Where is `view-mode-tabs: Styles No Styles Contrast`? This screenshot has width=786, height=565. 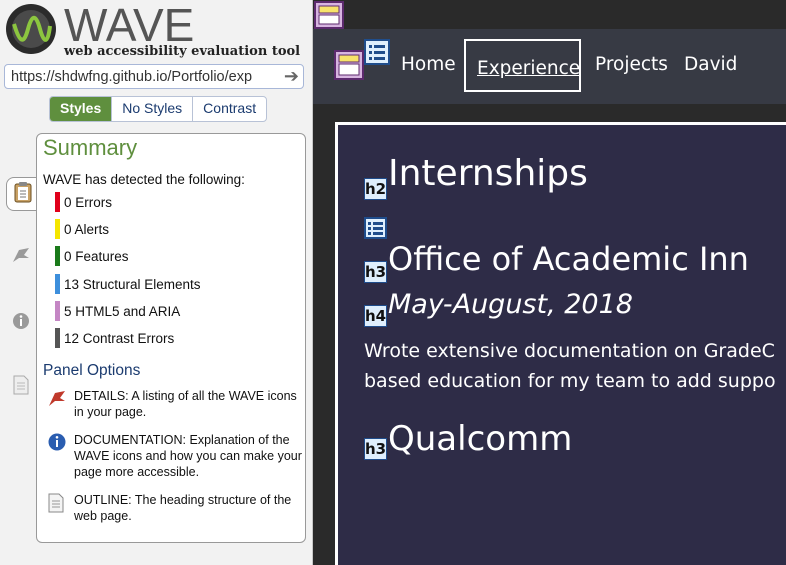
view-mode-tabs: Styles No Styles Contrast is located at coordinates (158, 109).